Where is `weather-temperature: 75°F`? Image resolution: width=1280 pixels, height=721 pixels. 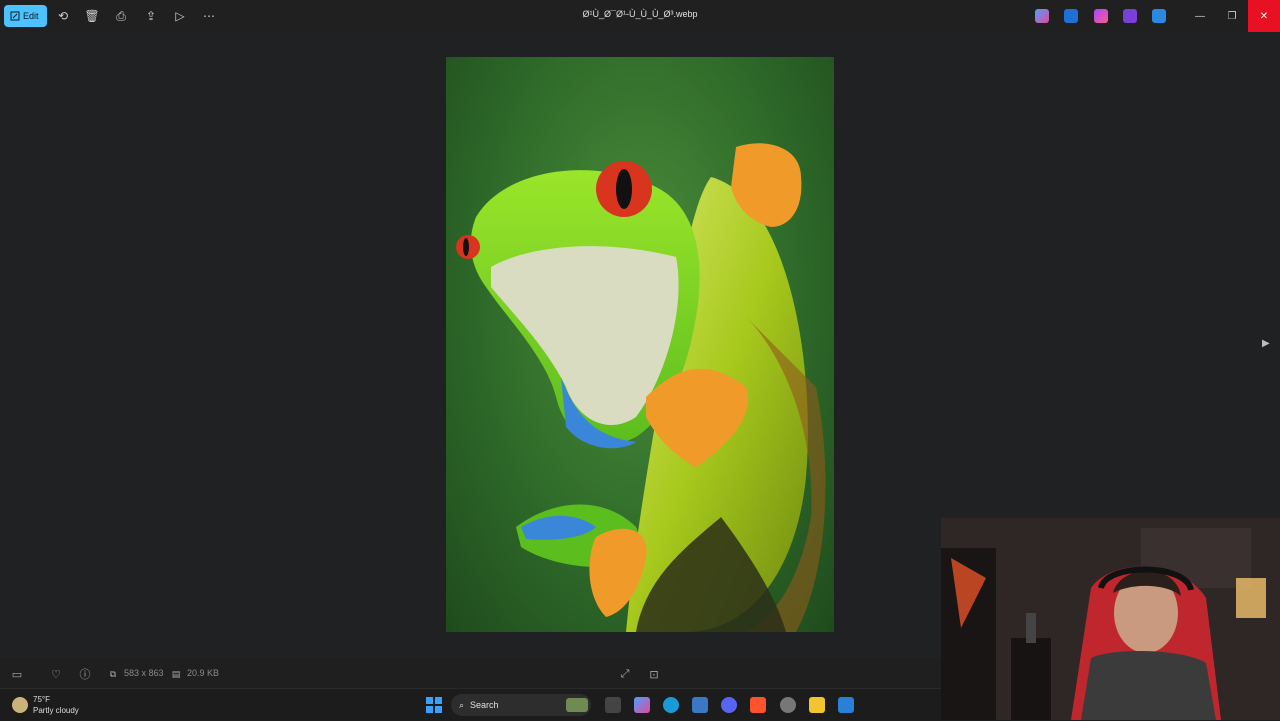 weather-temperature: 75°F is located at coordinates (41, 699).